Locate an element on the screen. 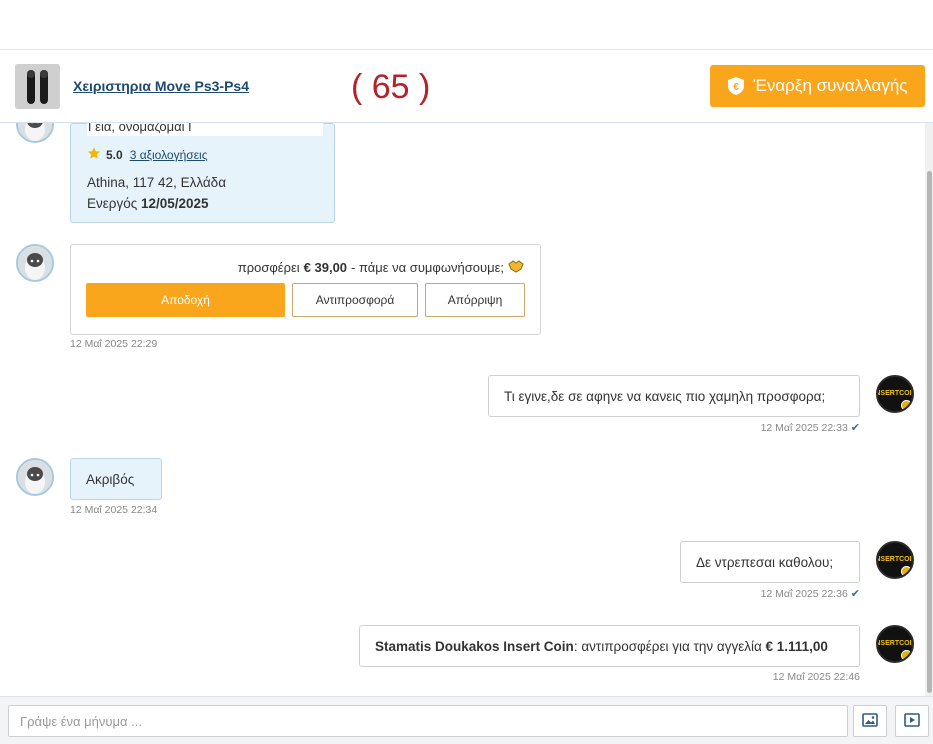 The image size is (933, 744). euro-shield-icon: € is located at coordinates (735, 86).